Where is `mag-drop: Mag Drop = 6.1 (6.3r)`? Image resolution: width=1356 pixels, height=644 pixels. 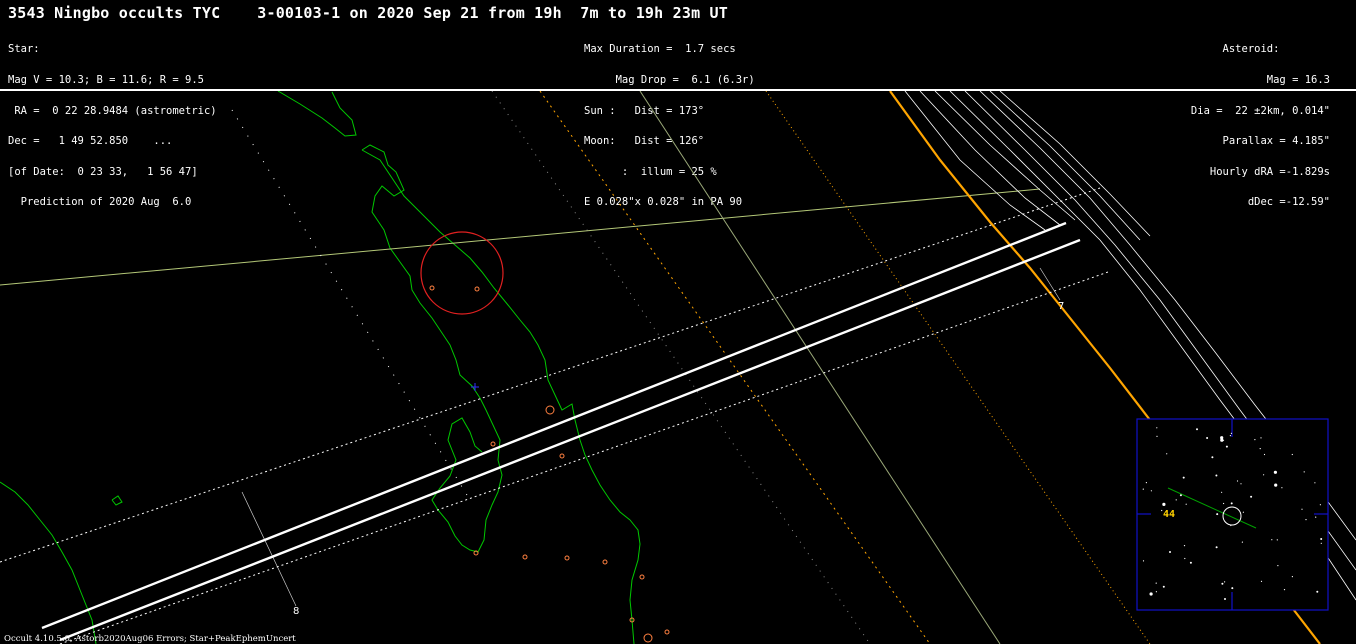
mag-drop: Mag Drop = 6.1 (6.3r) is located at coordinates (669, 80).